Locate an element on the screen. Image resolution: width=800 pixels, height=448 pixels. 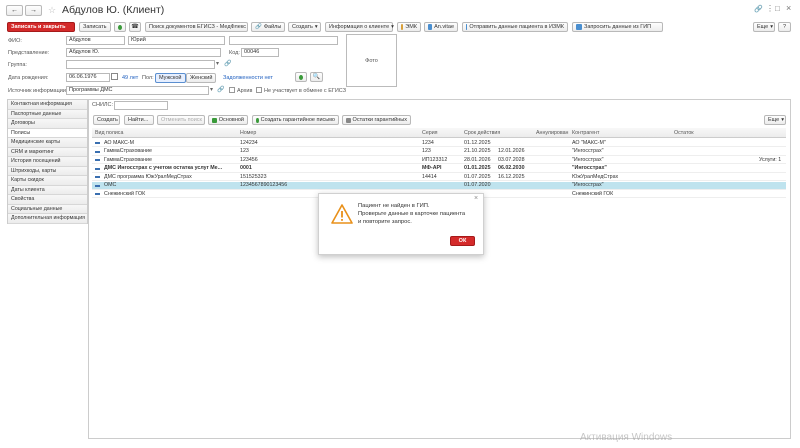
create-menu-button: Создать ▾ is located at coordinates (304, 27).